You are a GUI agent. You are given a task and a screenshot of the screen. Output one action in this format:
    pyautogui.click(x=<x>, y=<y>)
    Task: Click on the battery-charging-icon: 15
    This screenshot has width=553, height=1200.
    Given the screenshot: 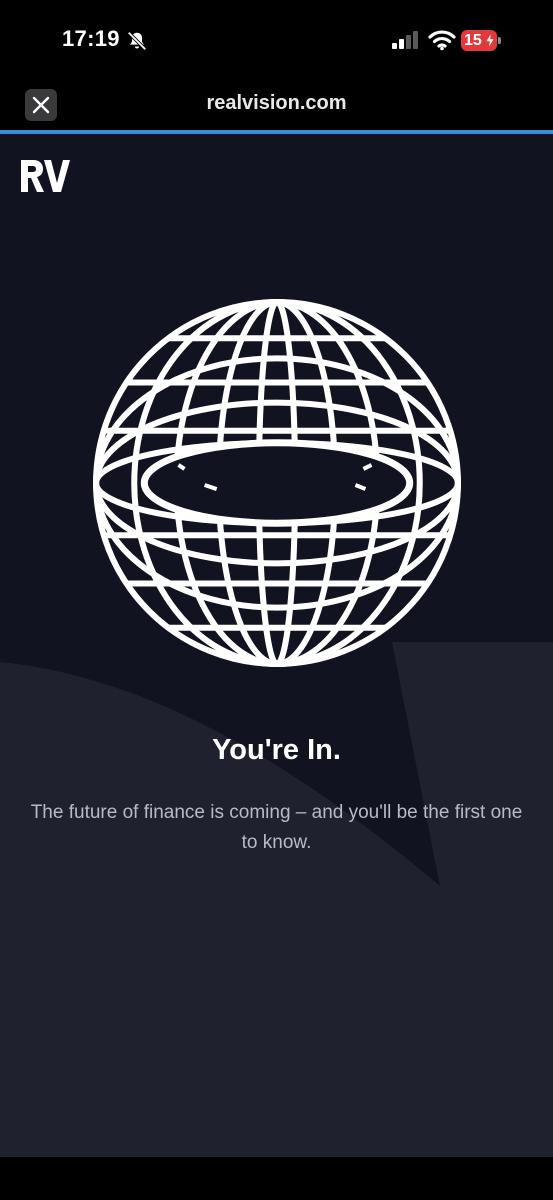 What is the action you would take?
    pyautogui.click(x=482, y=40)
    